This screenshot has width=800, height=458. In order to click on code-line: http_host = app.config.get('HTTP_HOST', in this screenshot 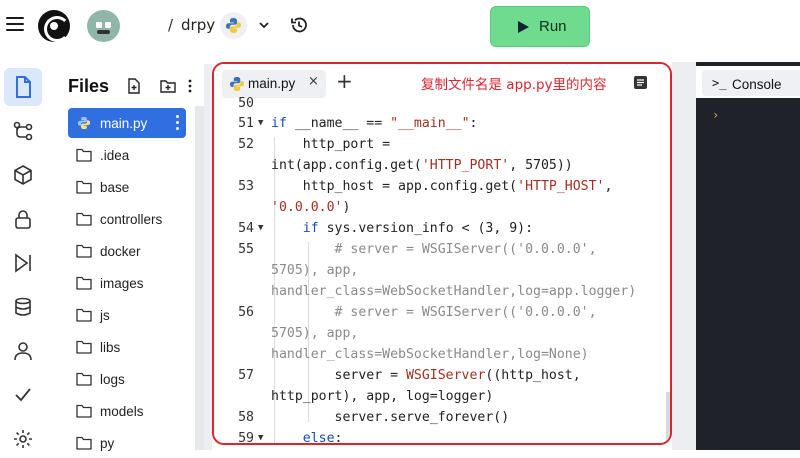, I will do `click(442, 186)`.